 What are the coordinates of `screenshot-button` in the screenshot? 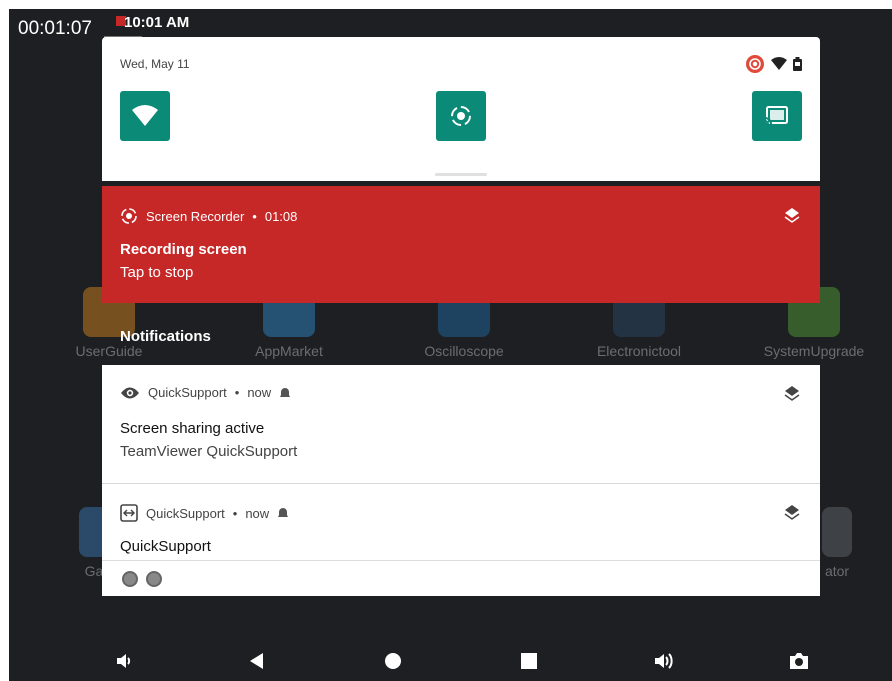 It's located at (799, 661).